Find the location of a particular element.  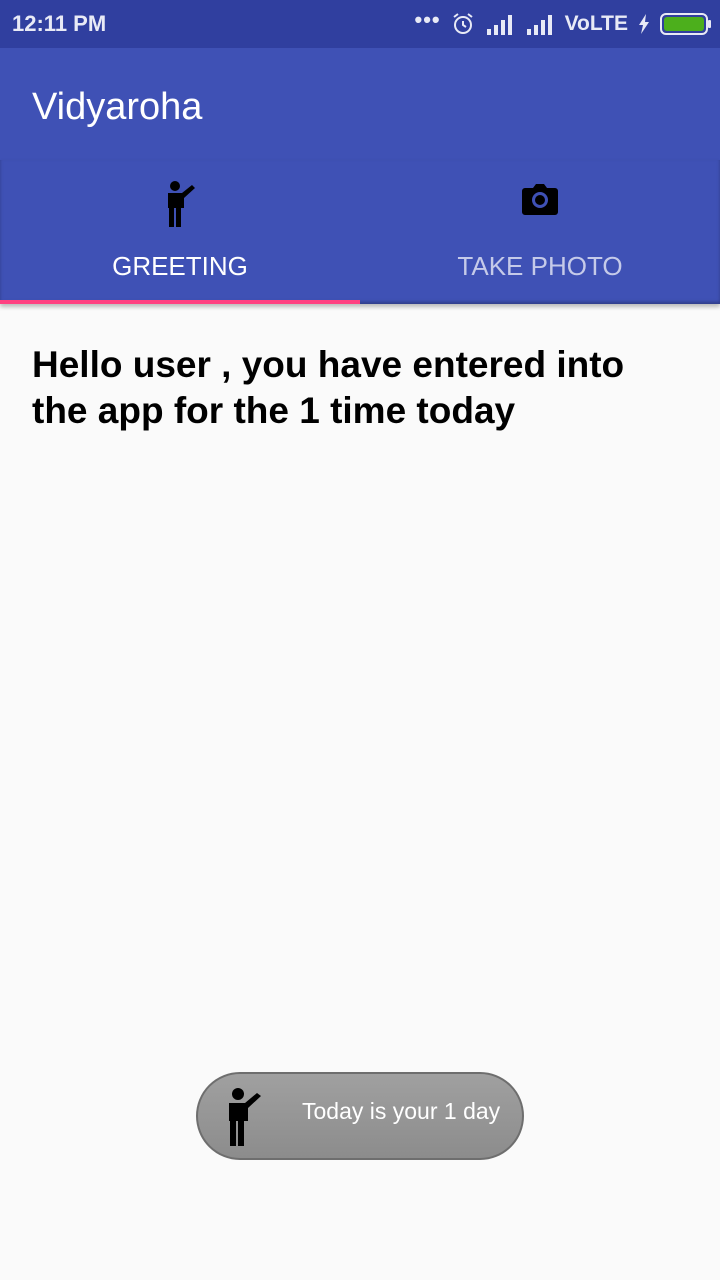

tab-bar: GREETING TAKE PHOTO is located at coordinates (360, 232).